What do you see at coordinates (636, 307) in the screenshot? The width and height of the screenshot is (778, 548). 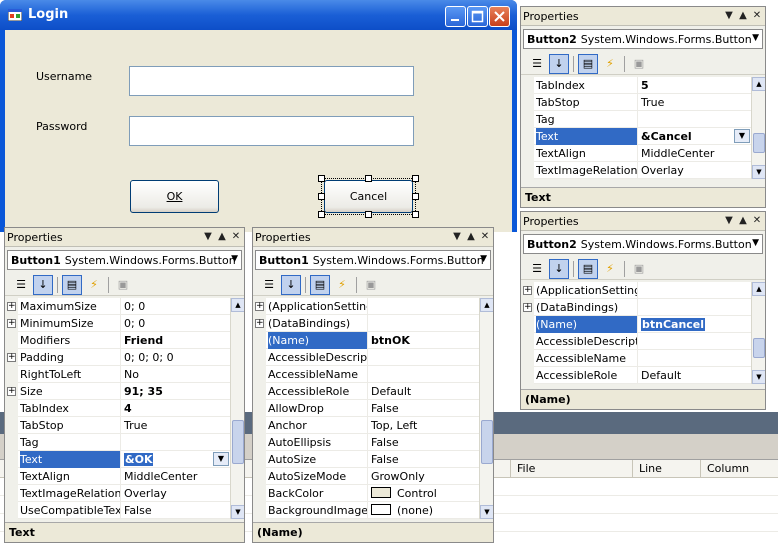 I see `property-row-databindings: + (DataBindings)` at bounding box center [636, 307].